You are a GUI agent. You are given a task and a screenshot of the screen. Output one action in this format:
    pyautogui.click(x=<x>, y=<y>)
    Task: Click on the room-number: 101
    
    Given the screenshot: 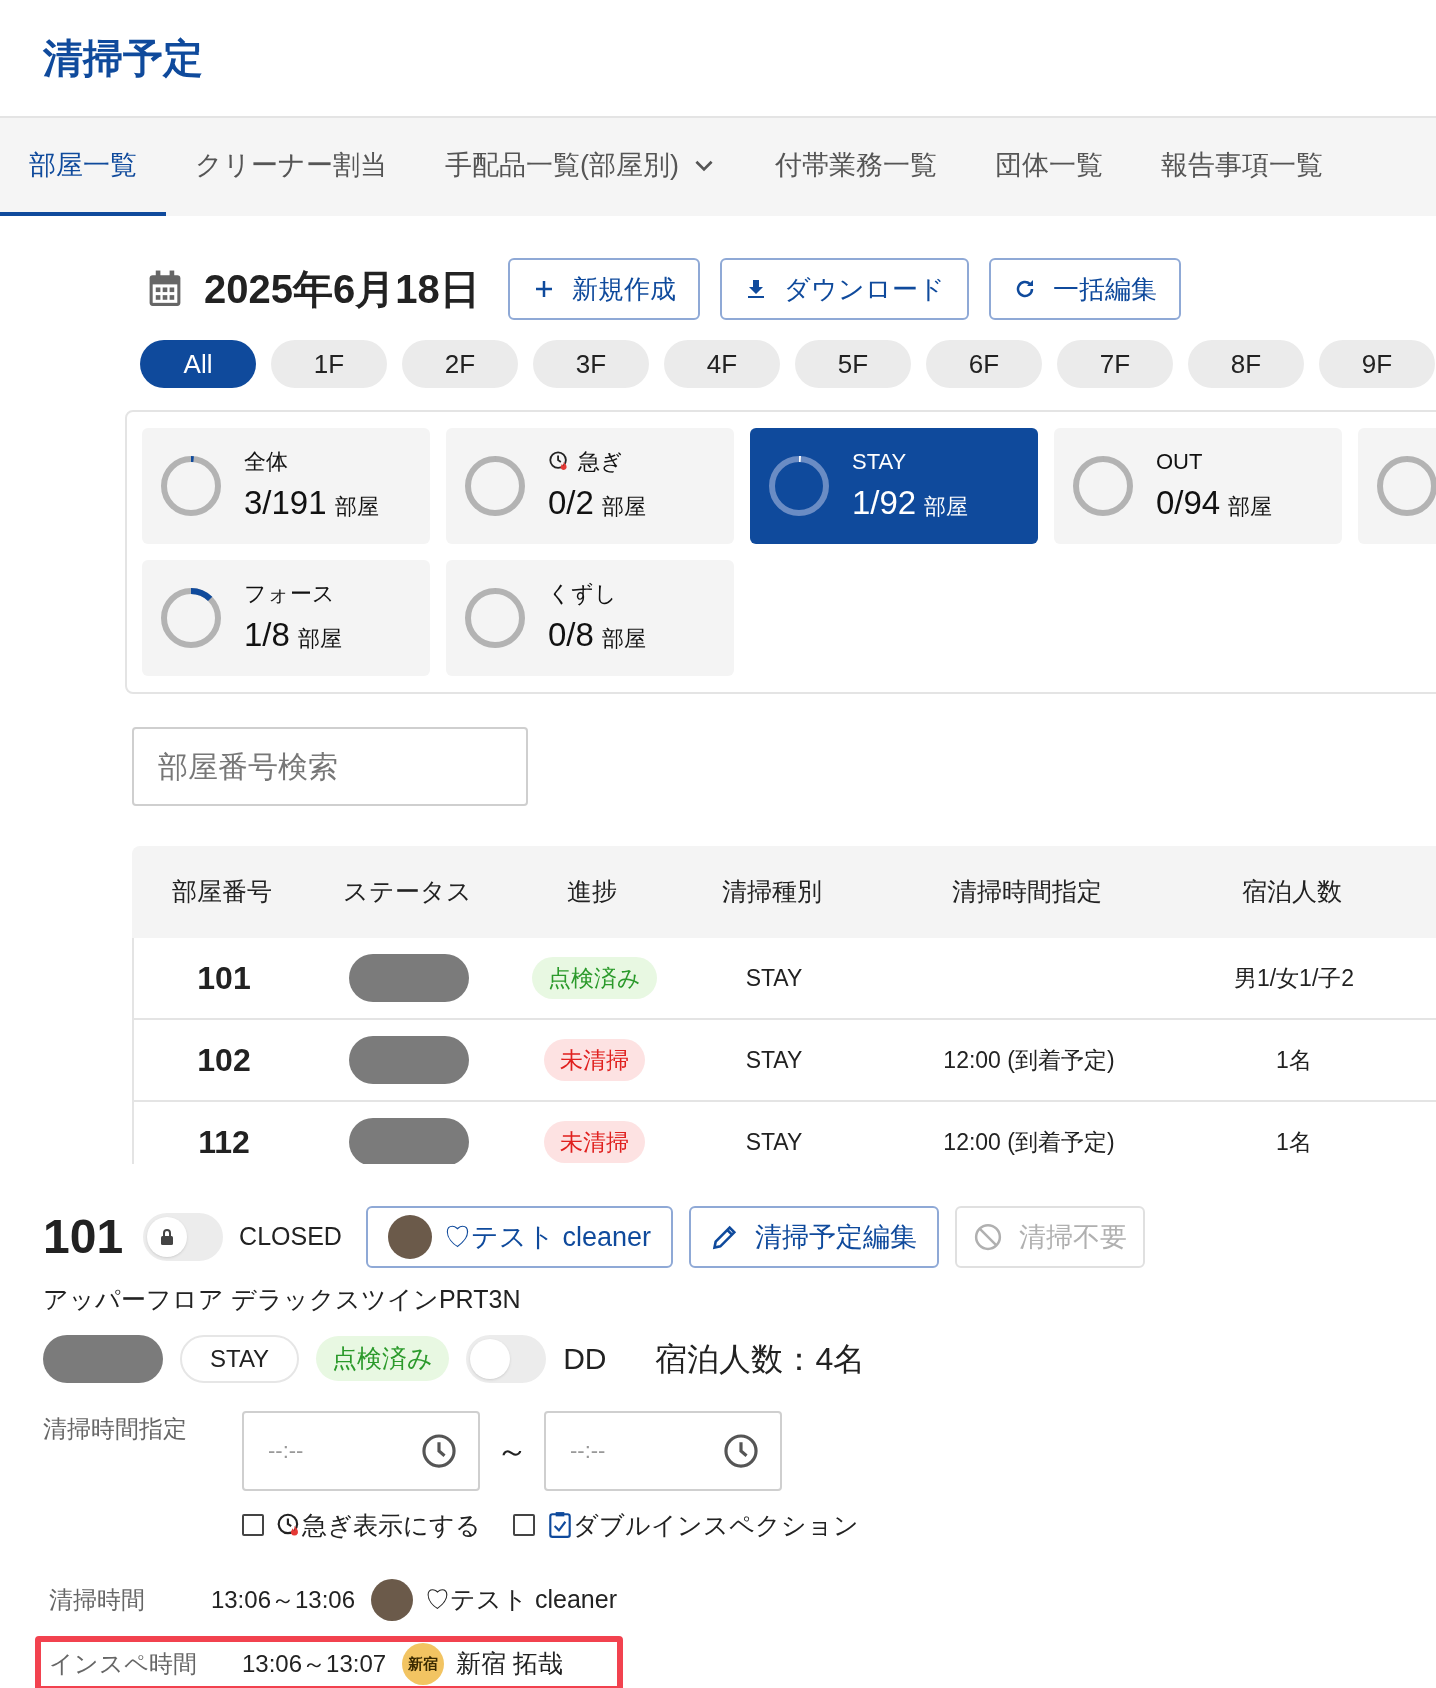 What is the action you would take?
    pyautogui.click(x=224, y=978)
    